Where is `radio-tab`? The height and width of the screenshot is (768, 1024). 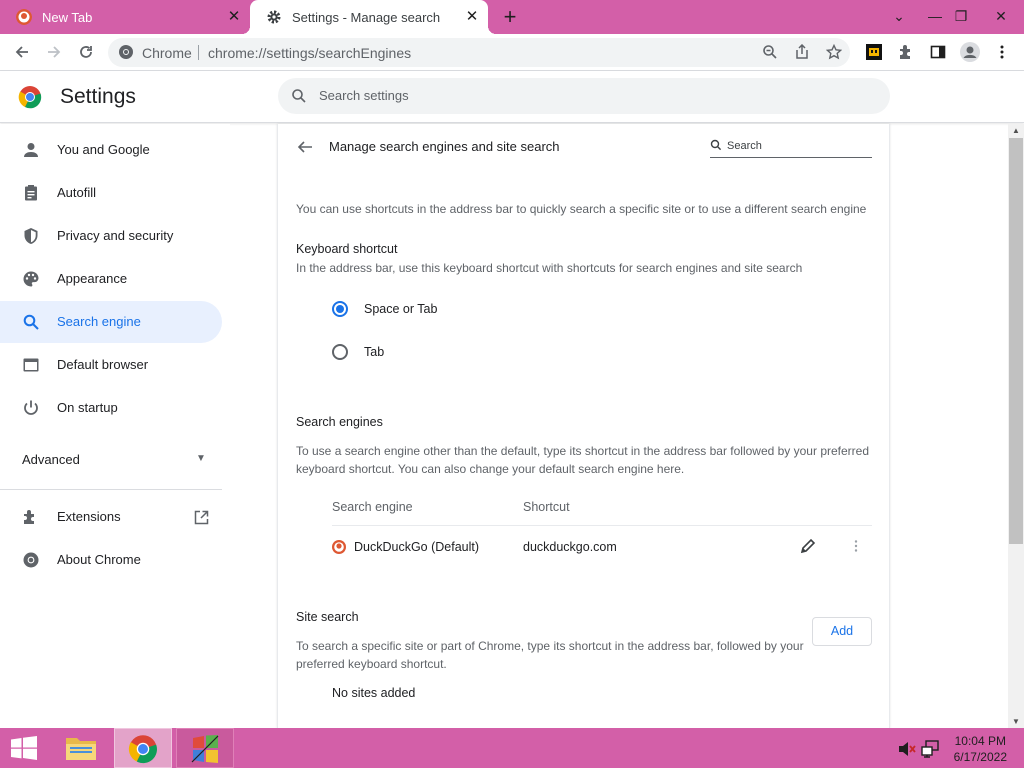 radio-tab is located at coordinates (340, 352).